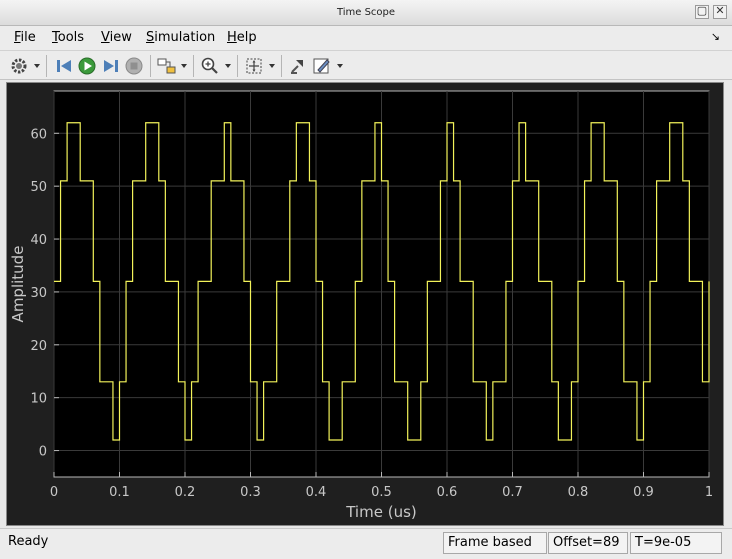  I want to click on edit-style-icon, so click(321, 66).